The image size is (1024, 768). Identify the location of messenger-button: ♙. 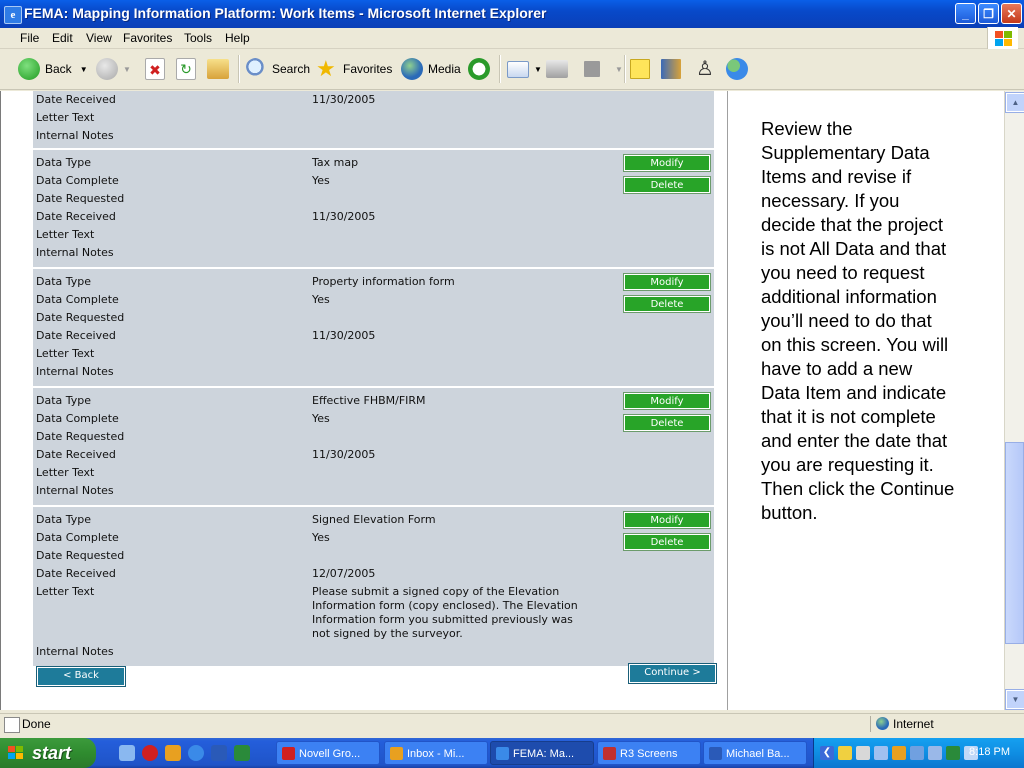
(707, 69).